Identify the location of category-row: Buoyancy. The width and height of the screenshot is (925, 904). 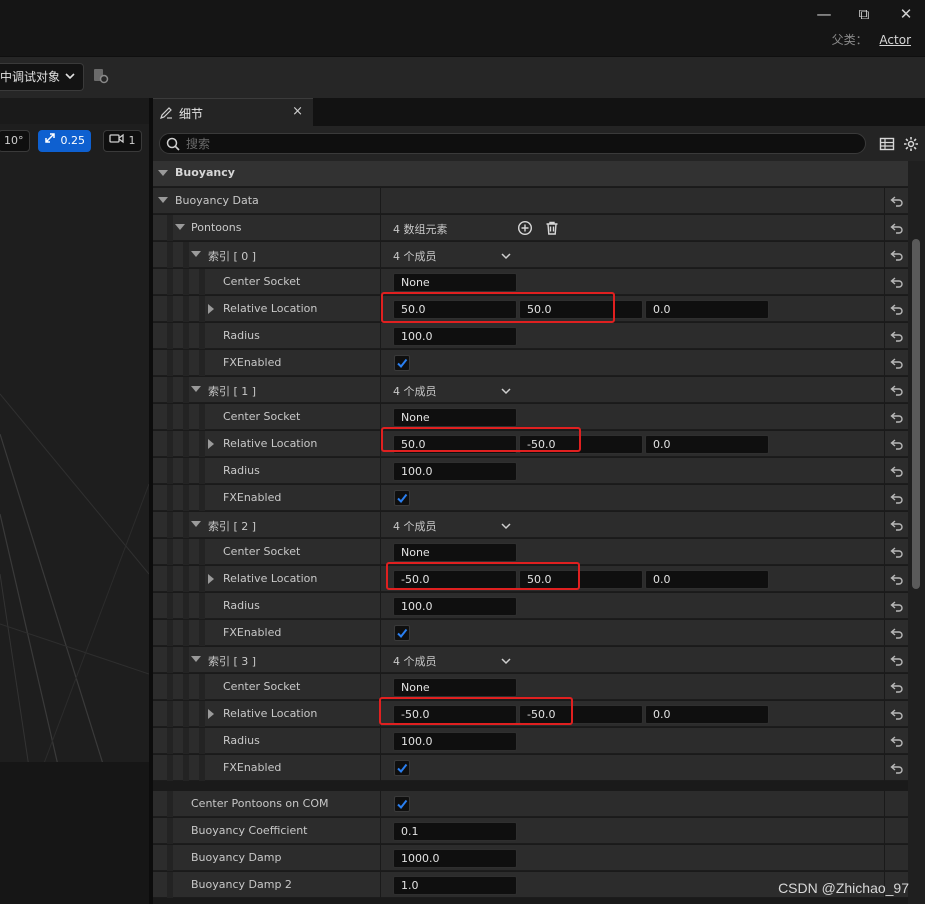
(530, 174).